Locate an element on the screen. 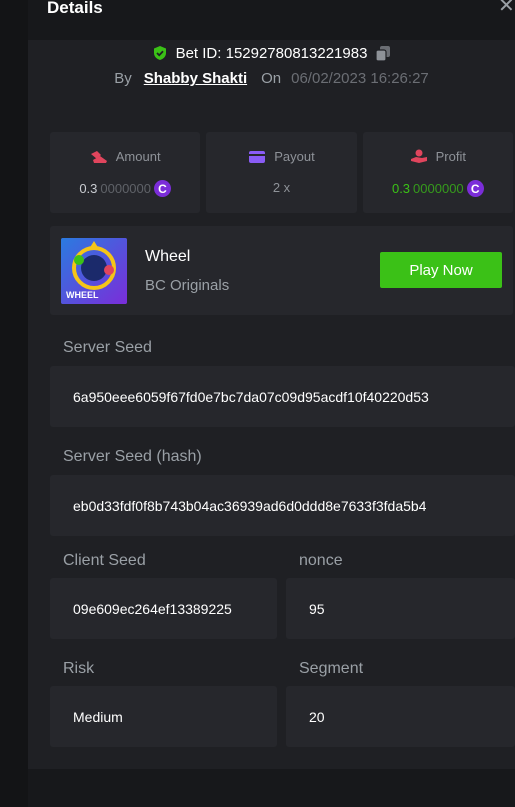  profit-label: Profit is located at coordinates (450, 156).